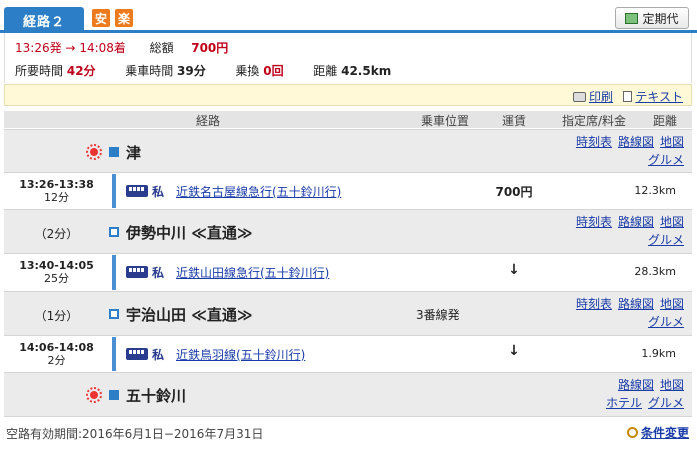  I want to click on depart-time: 13:26発, so click(38, 48).